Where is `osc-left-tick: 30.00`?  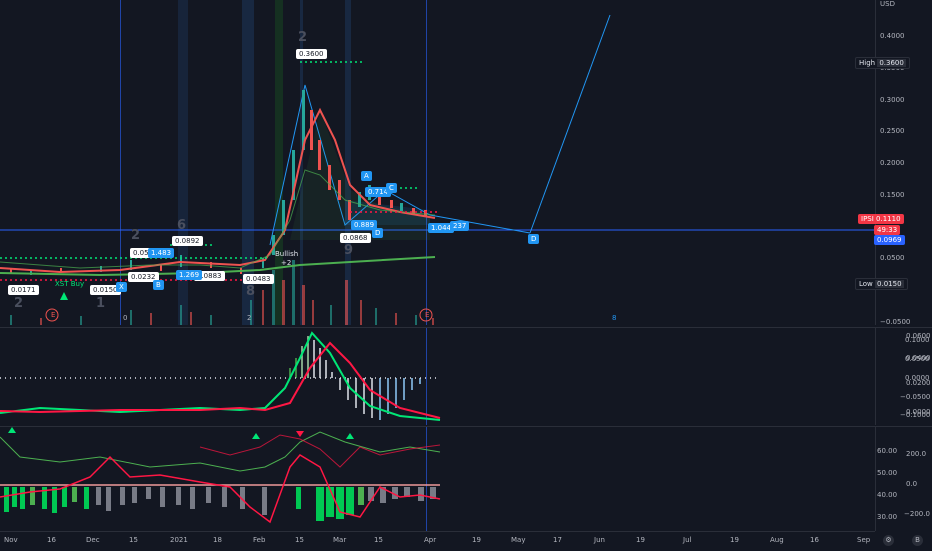
osc-left-tick: 30.00 is located at coordinates (887, 517).